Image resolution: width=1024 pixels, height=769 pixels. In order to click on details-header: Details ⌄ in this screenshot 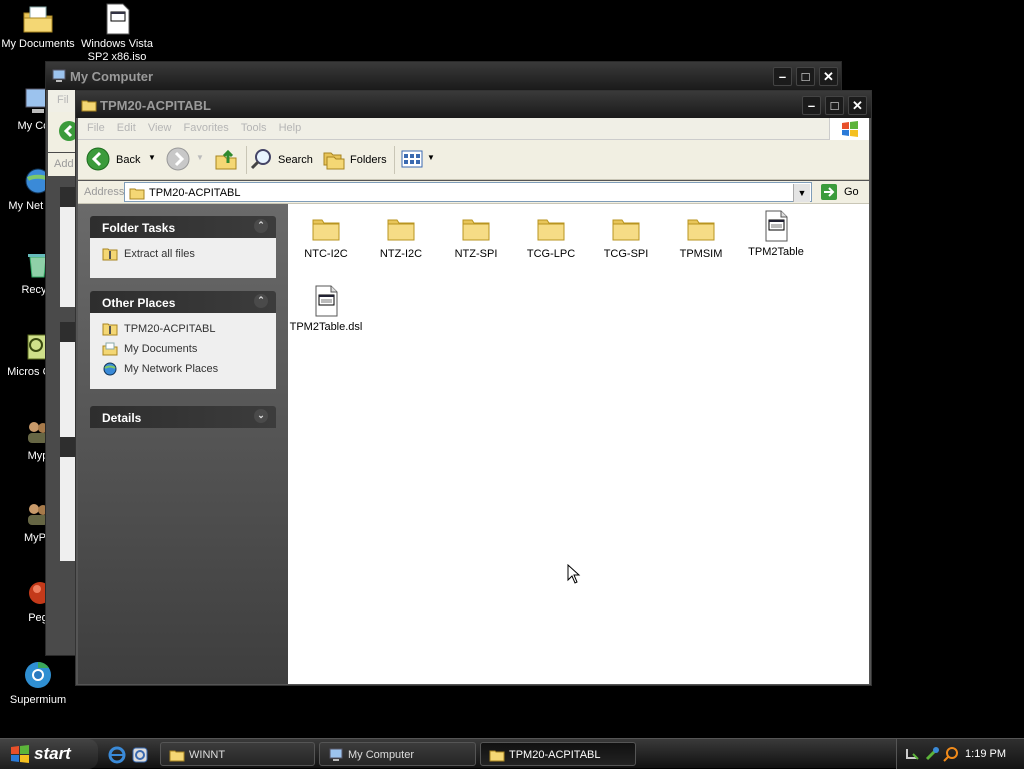, I will do `click(183, 417)`.